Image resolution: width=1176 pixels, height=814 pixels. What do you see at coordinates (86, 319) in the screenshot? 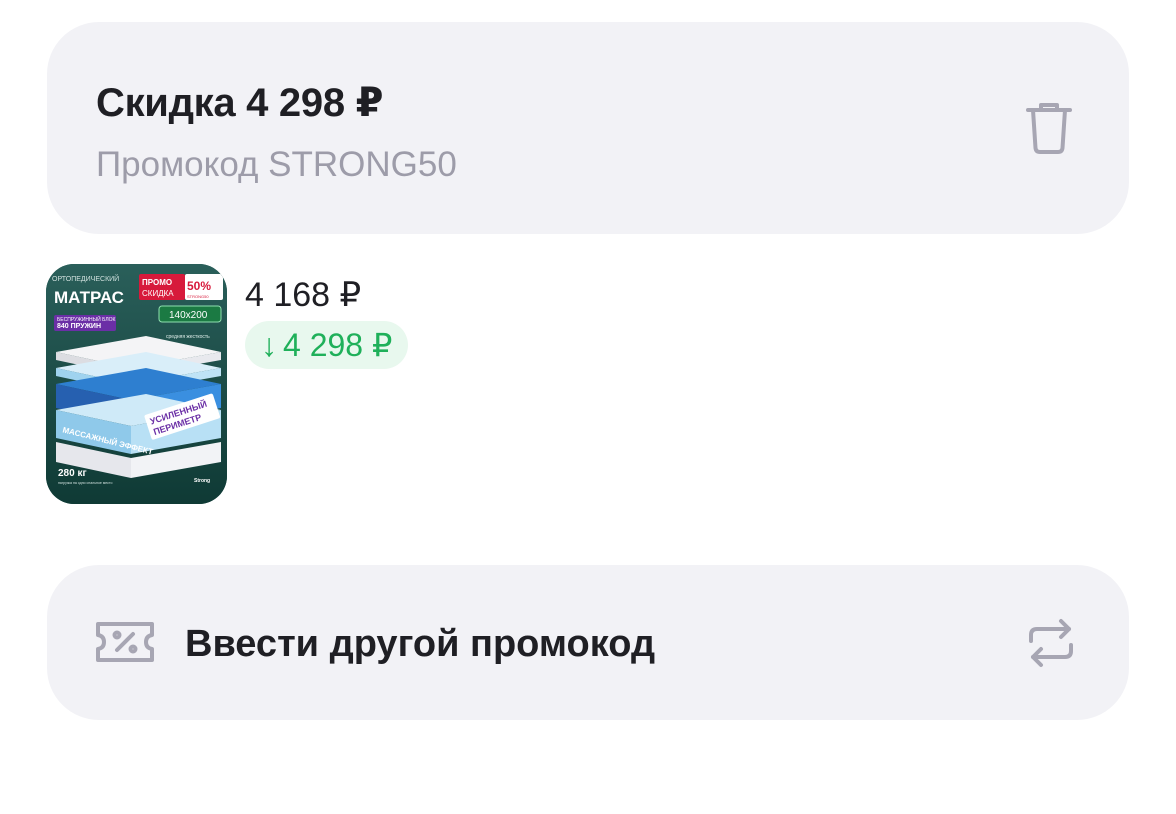
I see `image-block-type: БЕСПРУЖИННЫЙ БЛОК` at bounding box center [86, 319].